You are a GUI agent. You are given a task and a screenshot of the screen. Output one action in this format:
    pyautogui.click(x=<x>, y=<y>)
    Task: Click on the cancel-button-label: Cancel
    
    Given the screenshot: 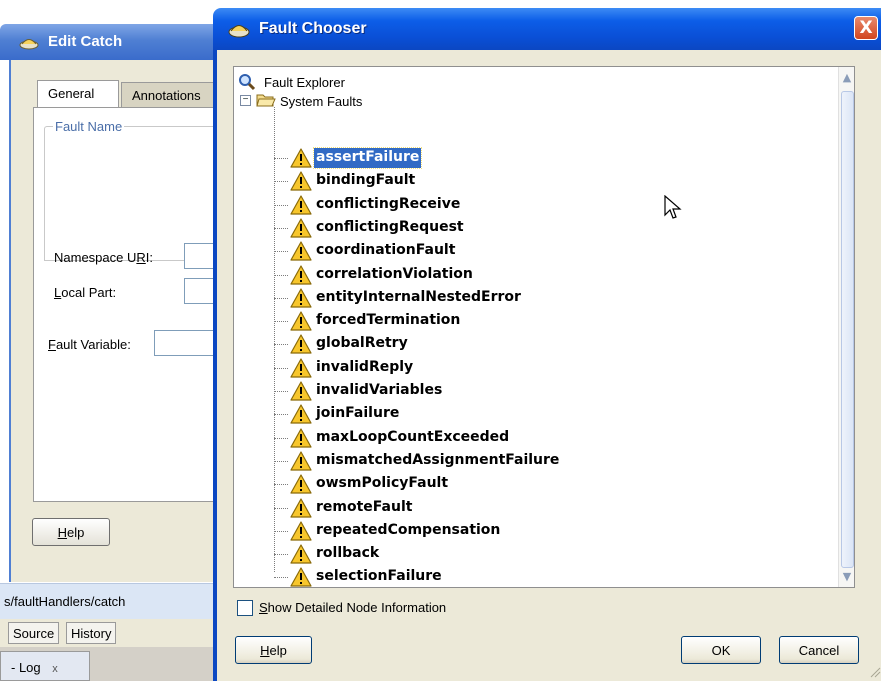 What is the action you would take?
    pyautogui.click(x=819, y=650)
    